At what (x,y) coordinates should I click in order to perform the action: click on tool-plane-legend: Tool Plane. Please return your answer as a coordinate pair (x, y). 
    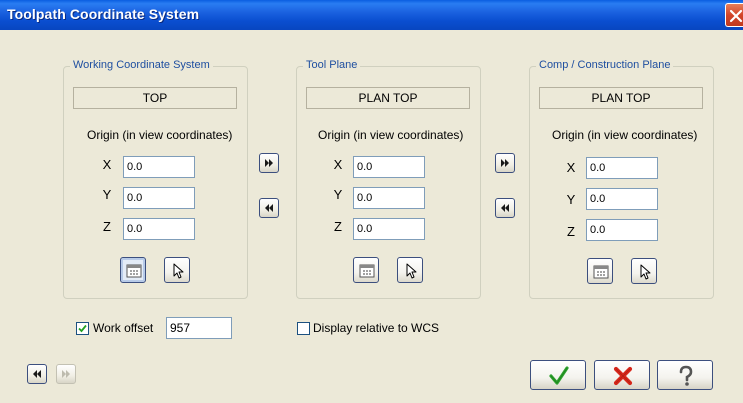
    Looking at the image, I should click on (332, 65).